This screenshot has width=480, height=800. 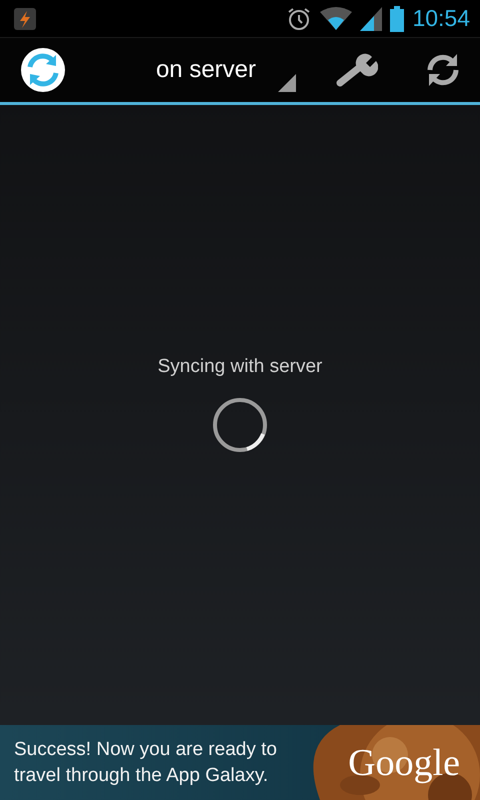 I want to click on server-dropdown: on server, so click(x=226, y=70).